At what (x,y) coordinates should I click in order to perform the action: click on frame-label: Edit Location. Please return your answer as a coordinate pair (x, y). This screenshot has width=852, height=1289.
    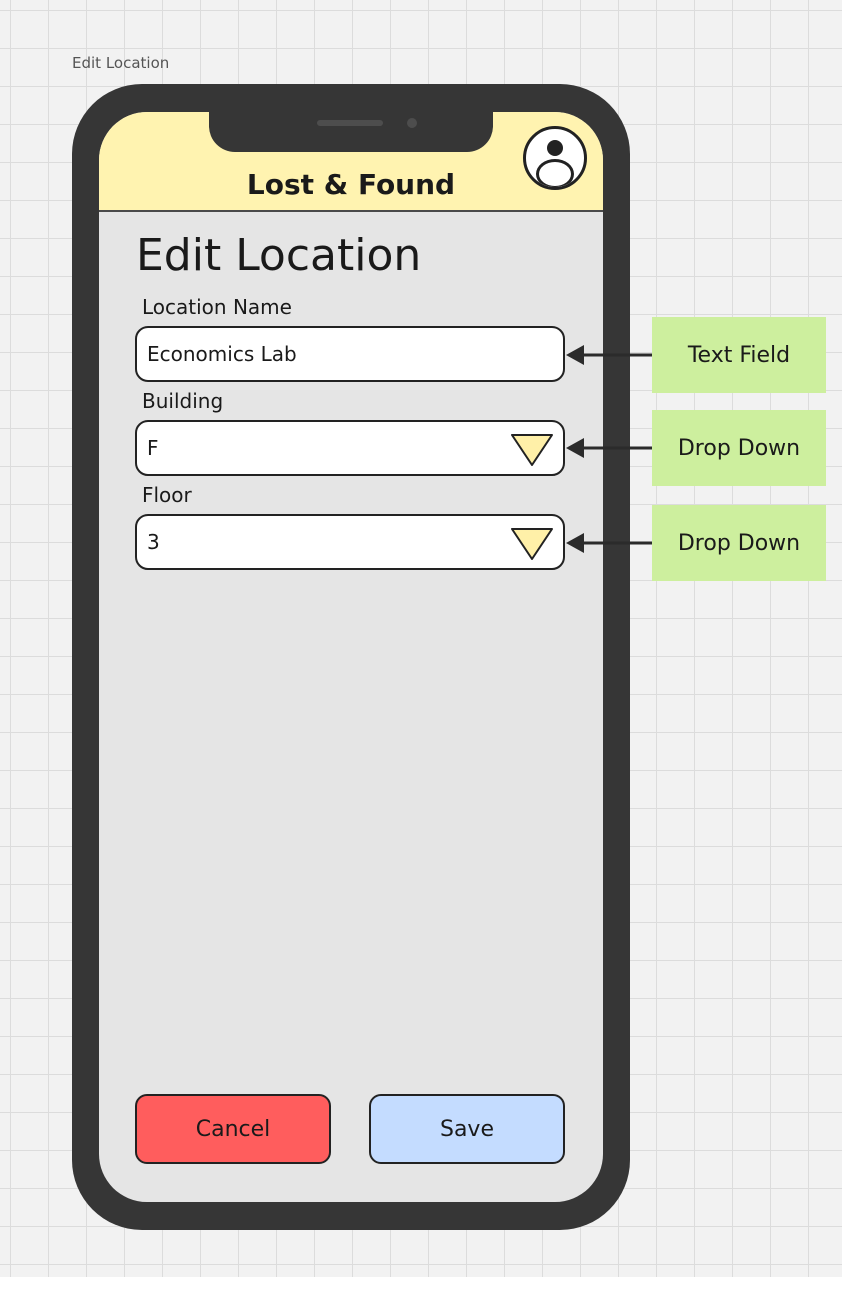
    Looking at the image, I should click on (121, 63).